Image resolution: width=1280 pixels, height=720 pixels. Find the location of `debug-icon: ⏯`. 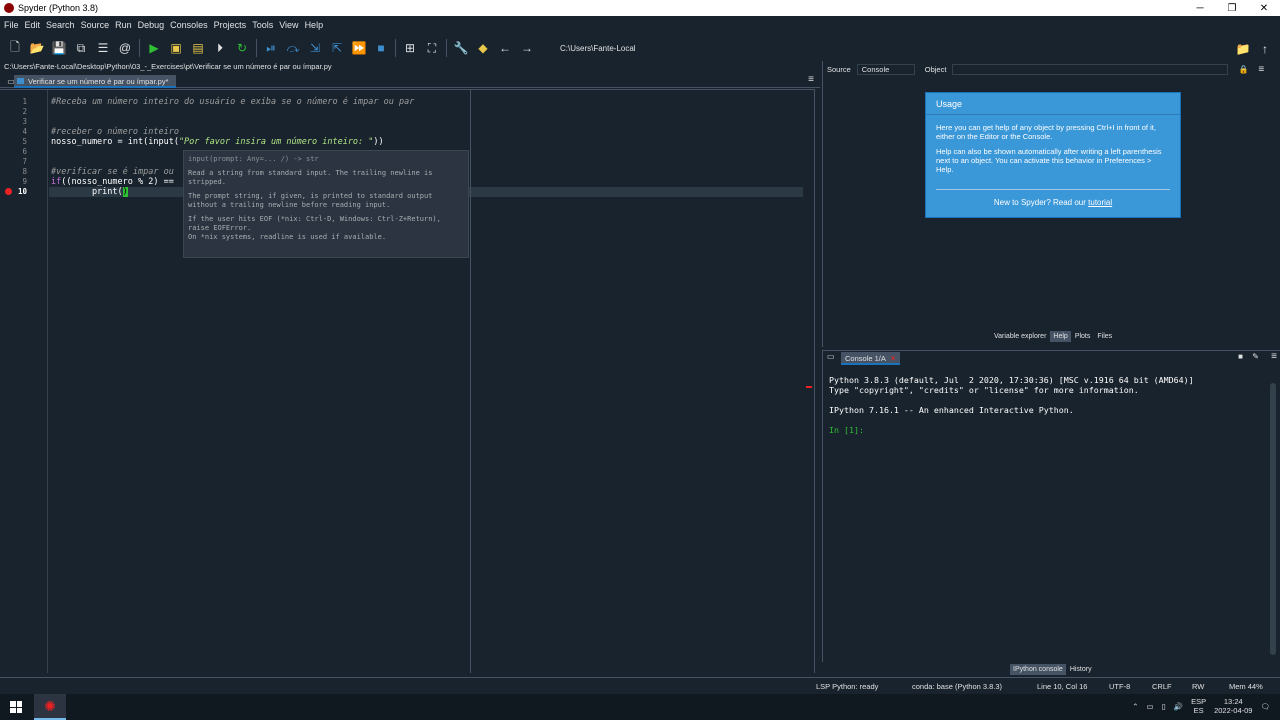

debug-icon: ⏯ is located at coordinates (271, 48).